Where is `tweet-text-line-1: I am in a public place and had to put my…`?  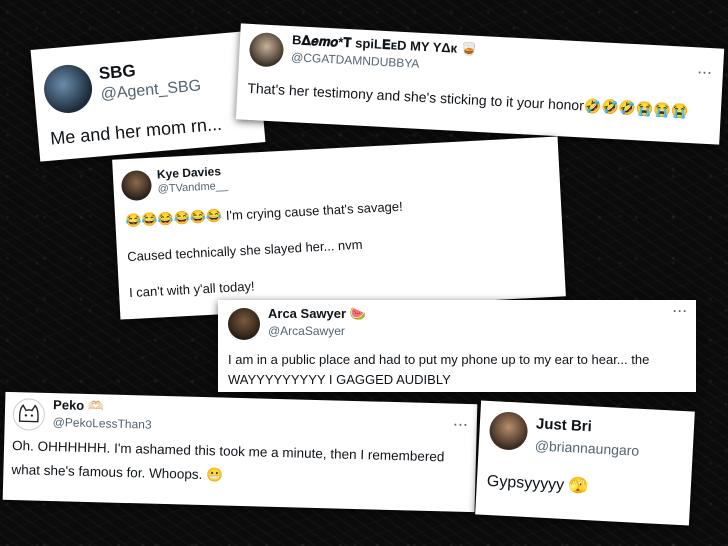
tweet-text-line-1: I am in a public place and had to put my… is located at coordinates (439, 359).